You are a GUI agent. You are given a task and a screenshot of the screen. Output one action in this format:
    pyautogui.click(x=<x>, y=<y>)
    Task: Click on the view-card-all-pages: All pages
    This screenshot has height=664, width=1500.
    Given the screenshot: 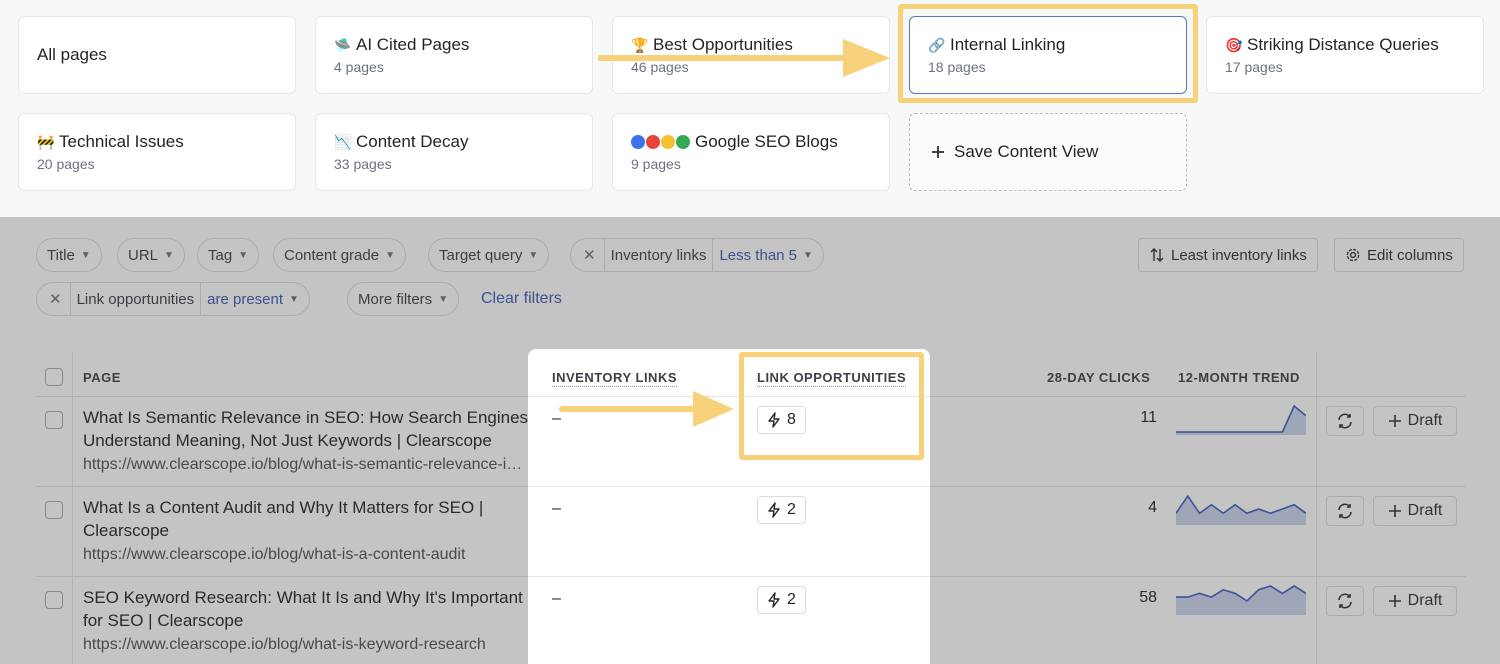 What is the action you would take?
    pyautogui.click(x=157, y=55)
    